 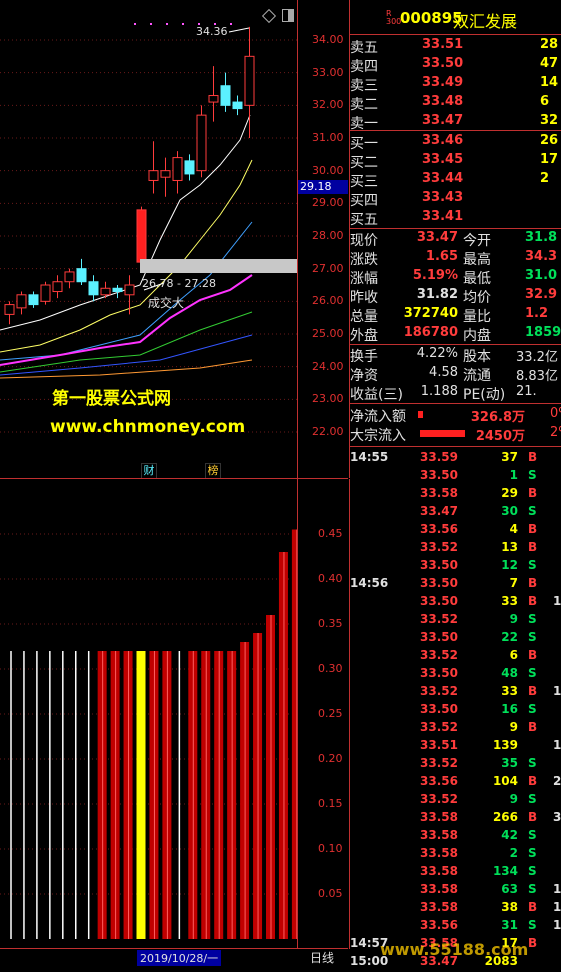 What do you see at coordinates (322, 957) in the screenshot?
I see `period-label: 日线` at bounding box center [322, 957].